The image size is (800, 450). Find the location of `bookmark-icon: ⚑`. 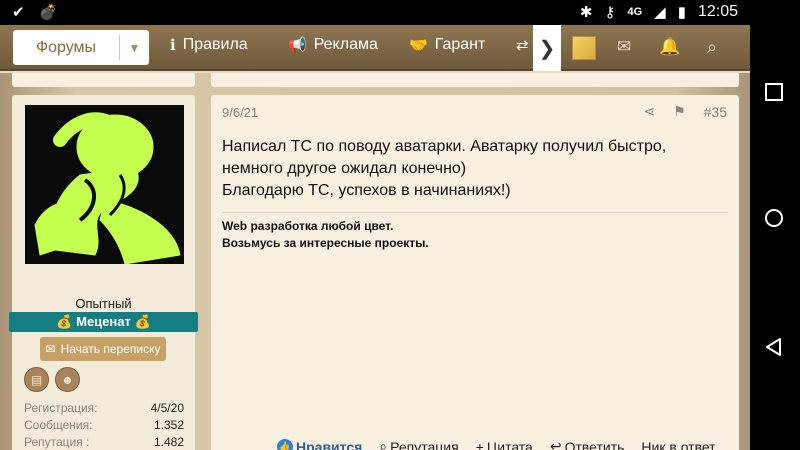

bookmark-icon: ⚑ is located at coordinates (679, 111).